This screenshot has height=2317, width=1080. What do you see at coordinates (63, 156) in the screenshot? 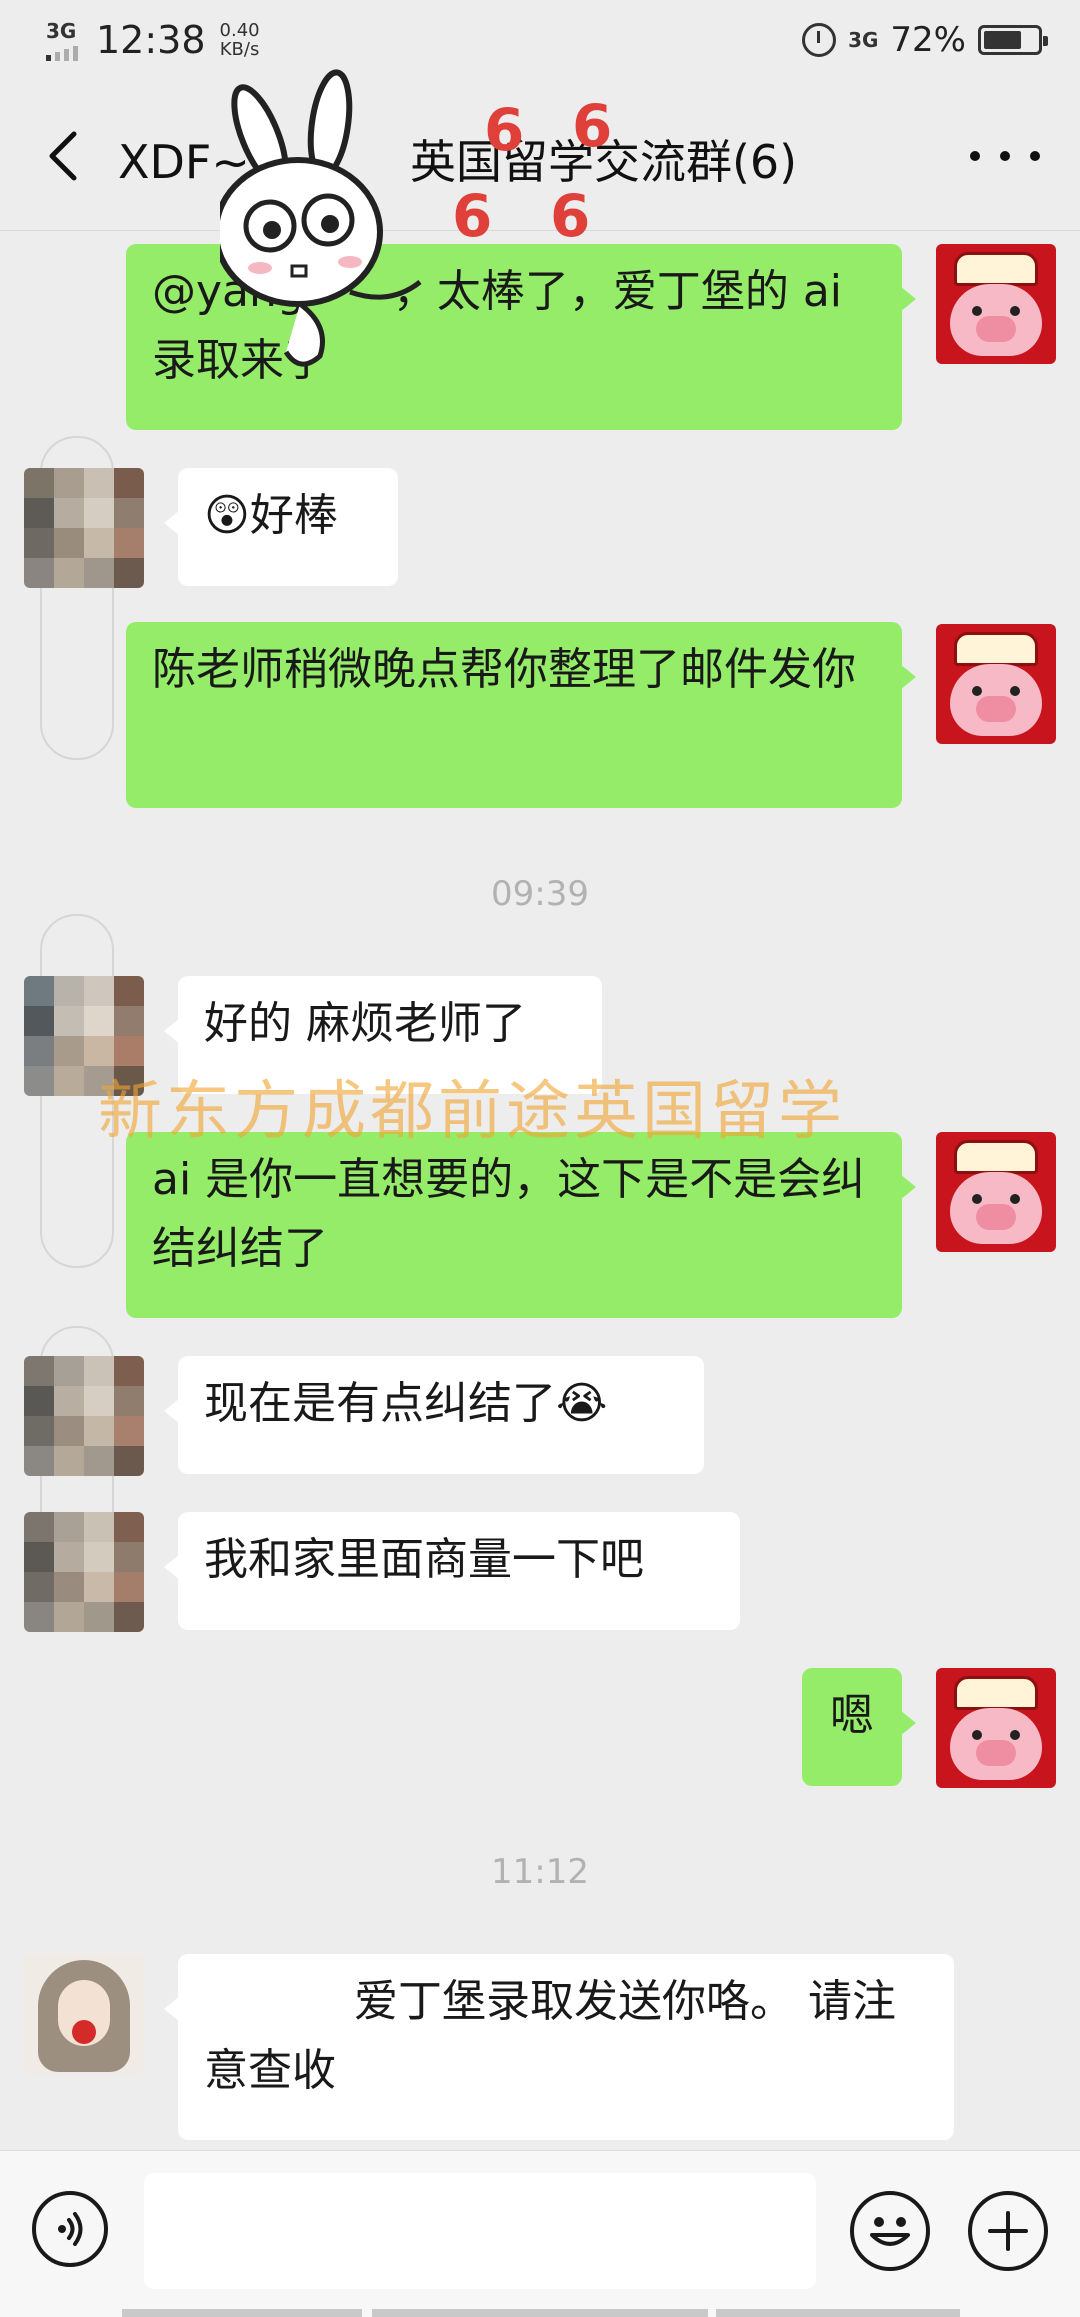
I see `chevron-left-icon` at bounding box center [63, 156].